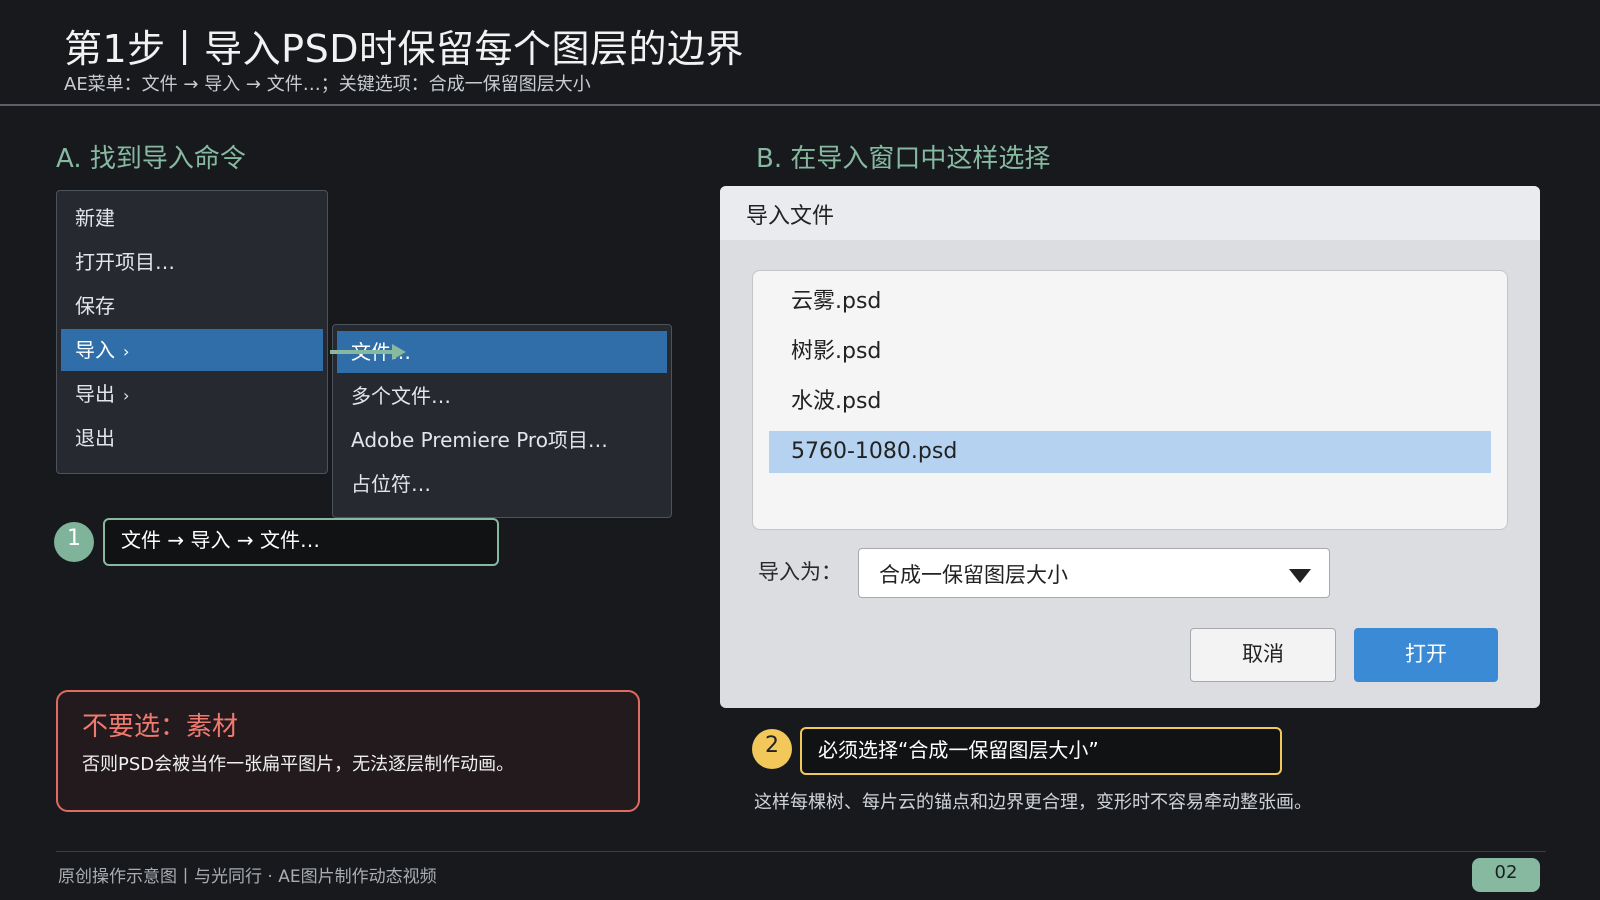 The height and width of the screenshot is (900, 1600). I want to click on file-item: 云雾.psd, so click(1130, 302).